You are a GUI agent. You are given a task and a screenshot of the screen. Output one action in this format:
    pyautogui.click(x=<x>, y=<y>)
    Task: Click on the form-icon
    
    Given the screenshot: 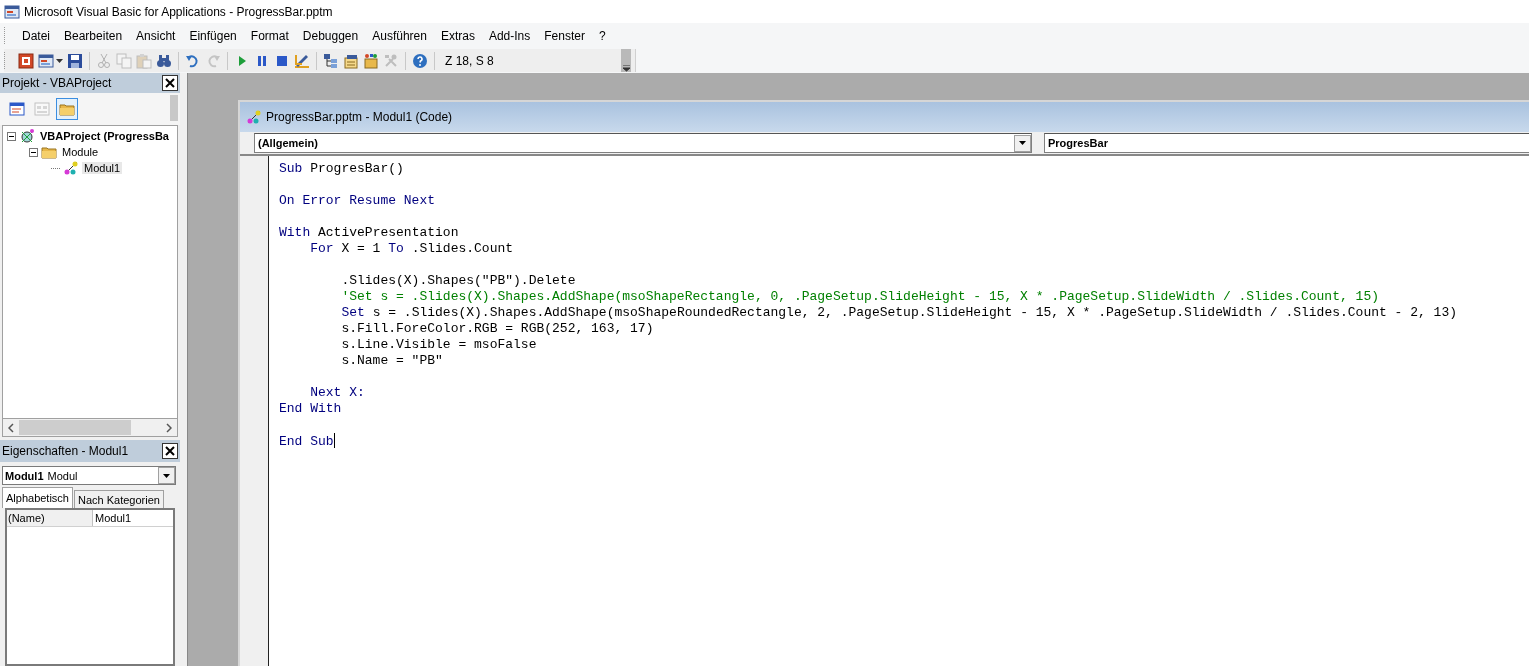 What is the action you would take?
    pyautogui.click(x=46, y=60)
    